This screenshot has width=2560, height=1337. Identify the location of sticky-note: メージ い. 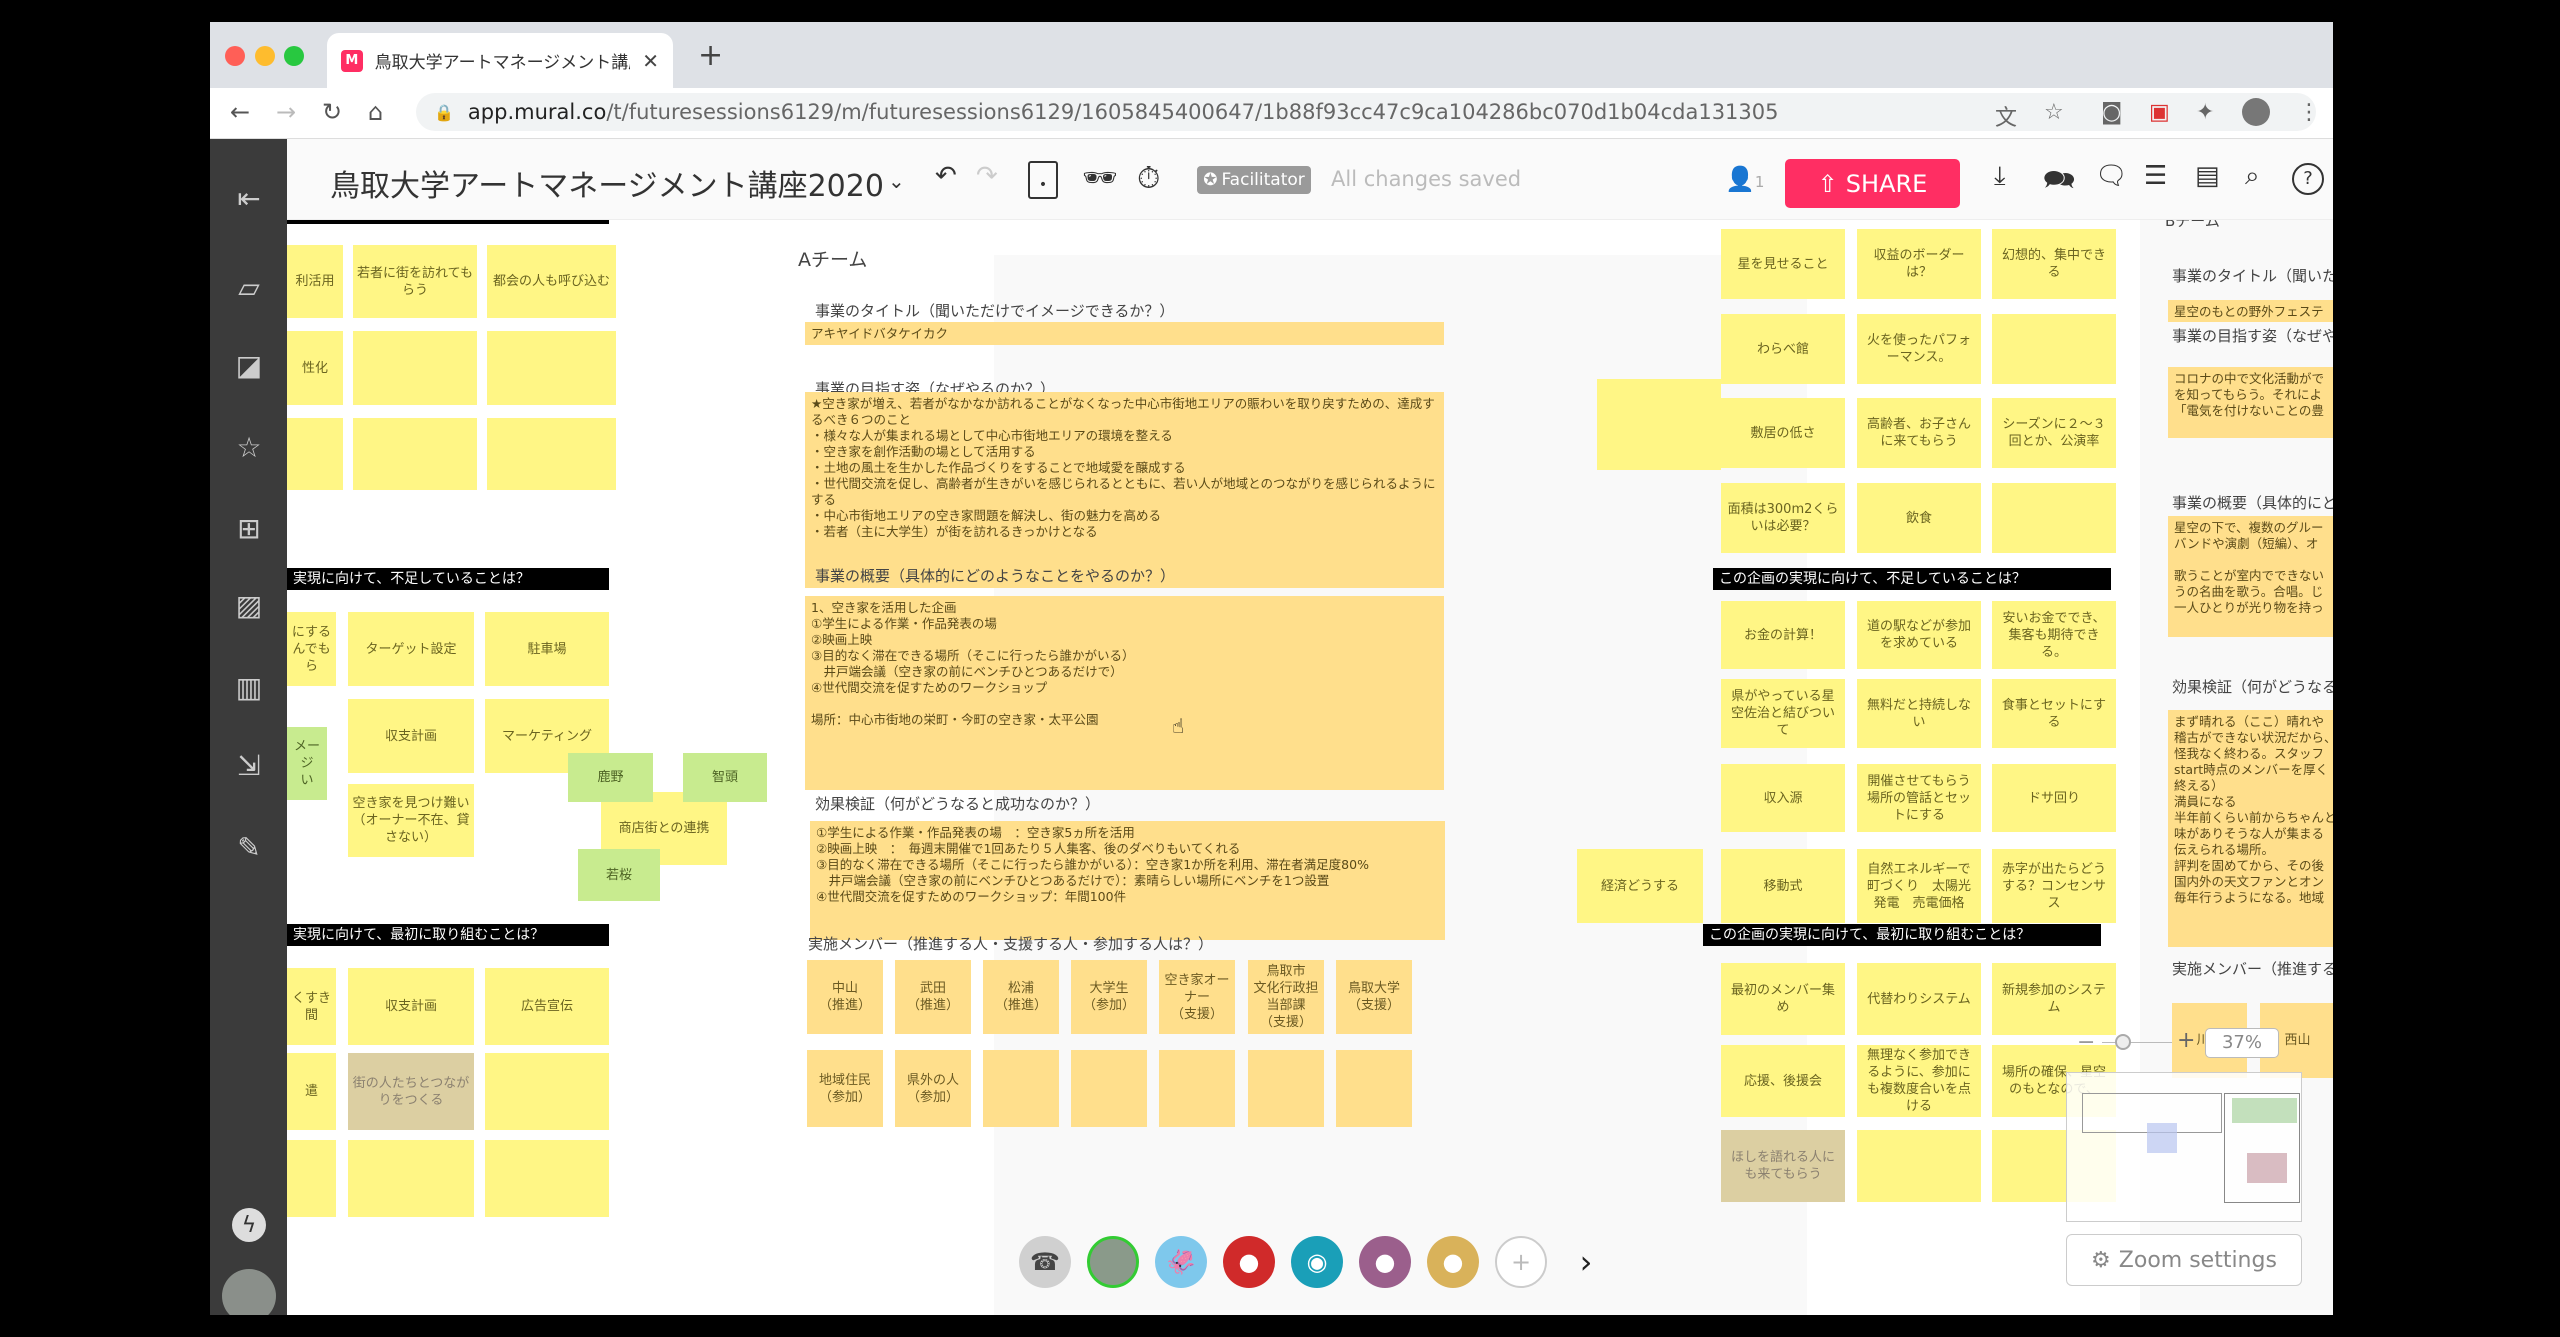
(307, 763).